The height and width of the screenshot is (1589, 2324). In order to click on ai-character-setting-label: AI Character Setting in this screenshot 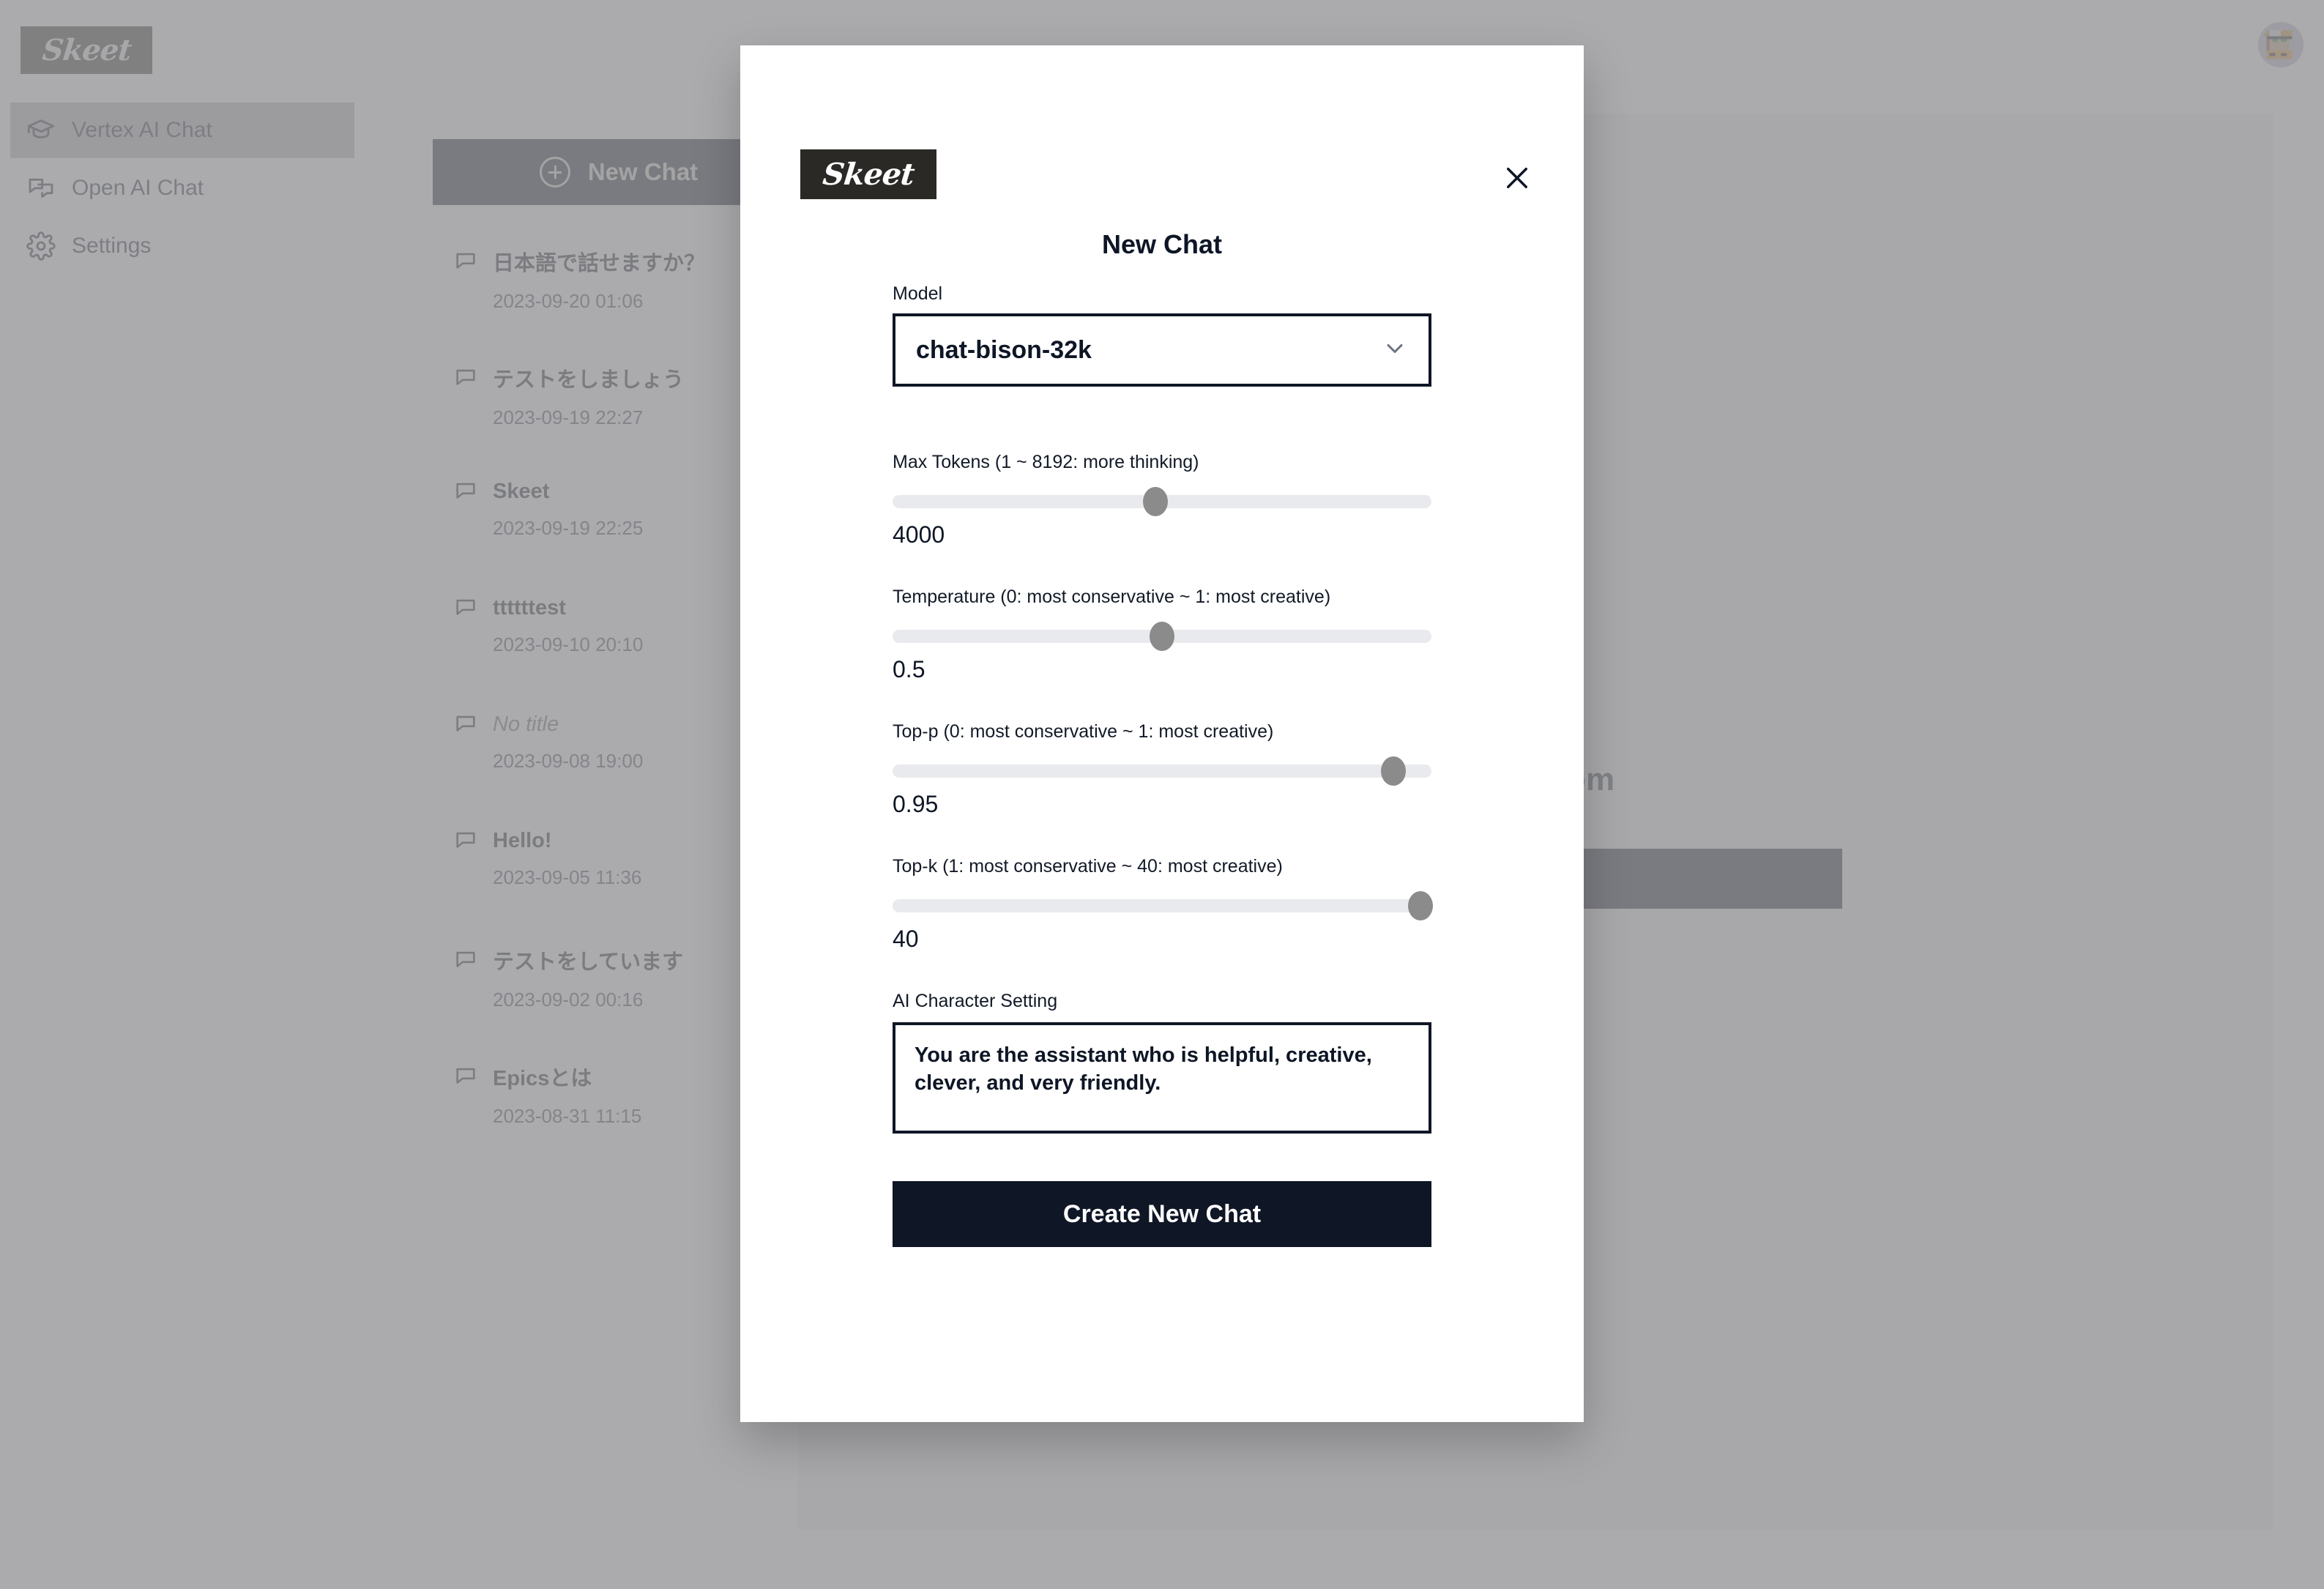, I will do `click(975, 1001)`.